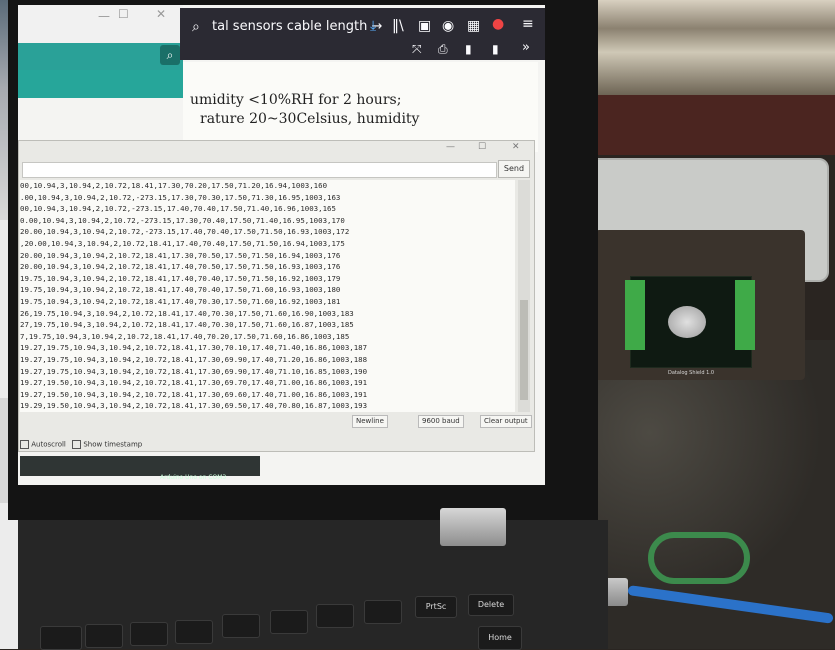  Describe the element at coordinates (276, 421) in the screenshot. I see `serial-controls: Newline 9600 baud Clear output` at that location.